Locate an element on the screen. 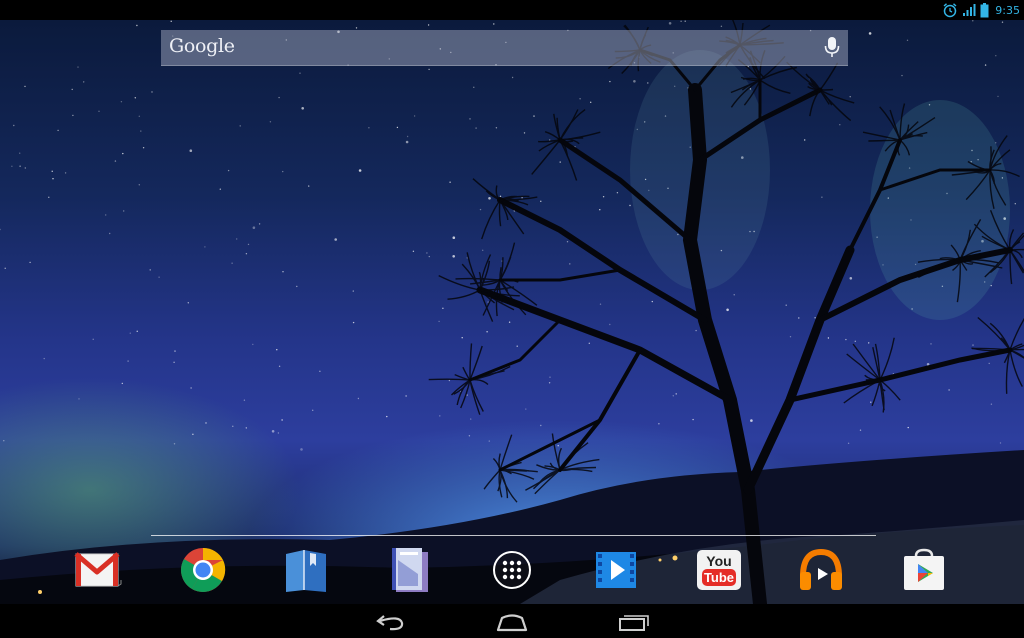  home-icon is located at coordinates (512, 621).